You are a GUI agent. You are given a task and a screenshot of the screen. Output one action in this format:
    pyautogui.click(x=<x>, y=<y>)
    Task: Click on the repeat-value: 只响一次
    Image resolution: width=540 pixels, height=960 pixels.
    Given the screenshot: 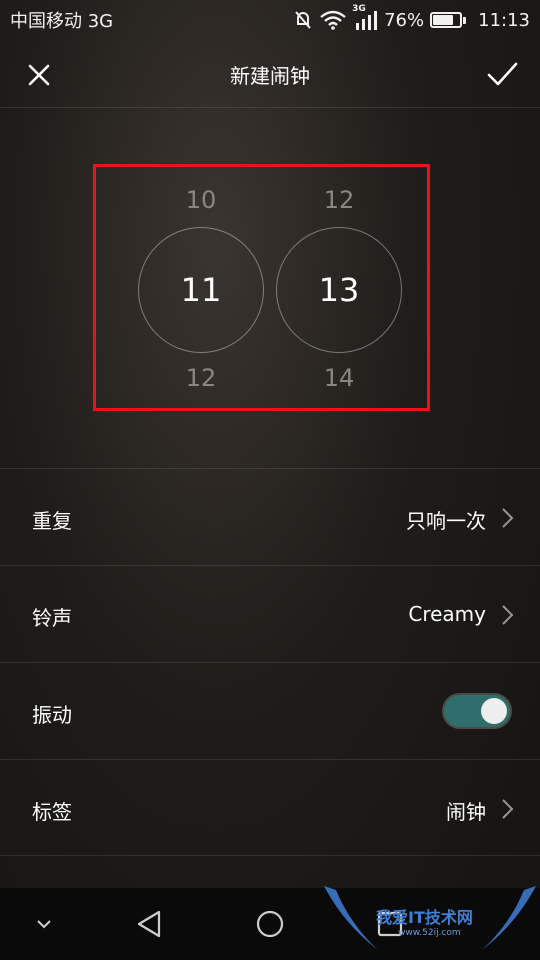 What is the action you would take?
    pyautogui.click(x=446, y=521)
    